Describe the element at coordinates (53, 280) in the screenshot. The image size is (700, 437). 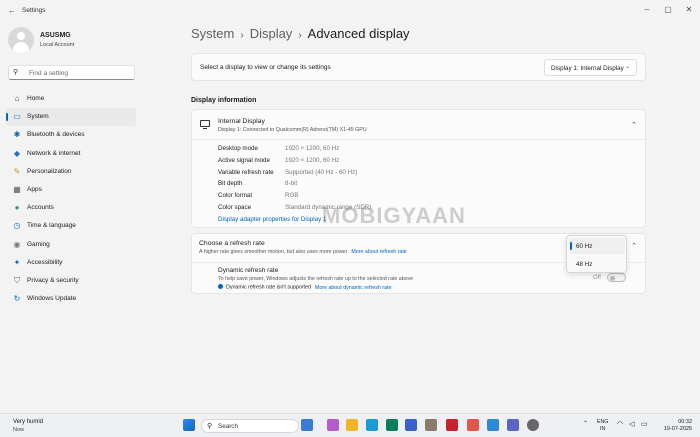
I see `sidebar-item-label: Privacy & security` at that location.